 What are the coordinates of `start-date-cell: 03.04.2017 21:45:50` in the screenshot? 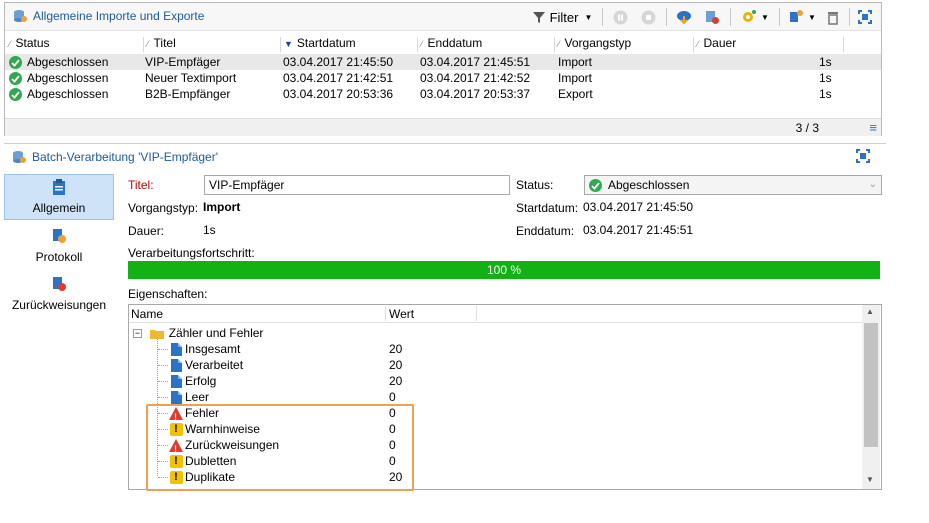 It's located at (338, 62).